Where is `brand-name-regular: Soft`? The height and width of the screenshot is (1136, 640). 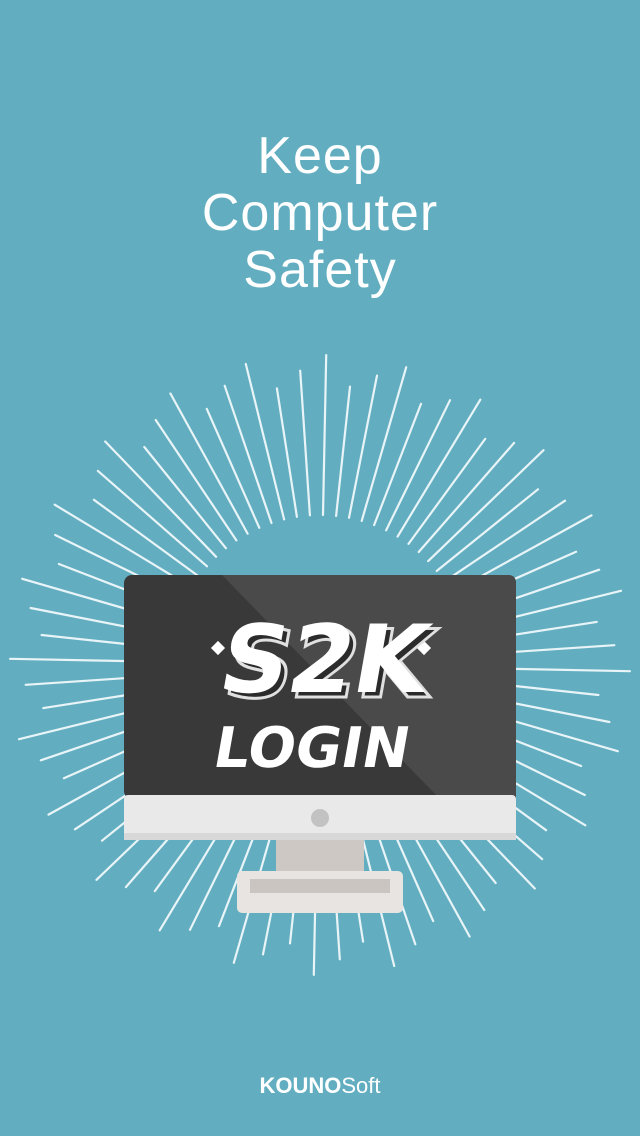
brand-name-regular: Soft is located at coordinates (361, 1085).